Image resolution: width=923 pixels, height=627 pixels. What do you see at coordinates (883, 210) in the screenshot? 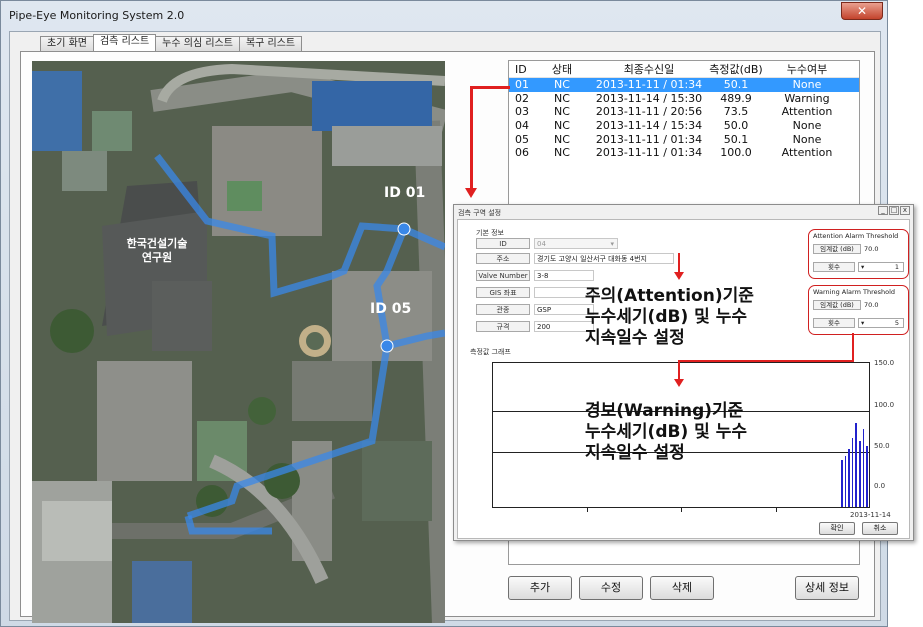
I see `minimize-icon: _` at bounding box center [883, 210].